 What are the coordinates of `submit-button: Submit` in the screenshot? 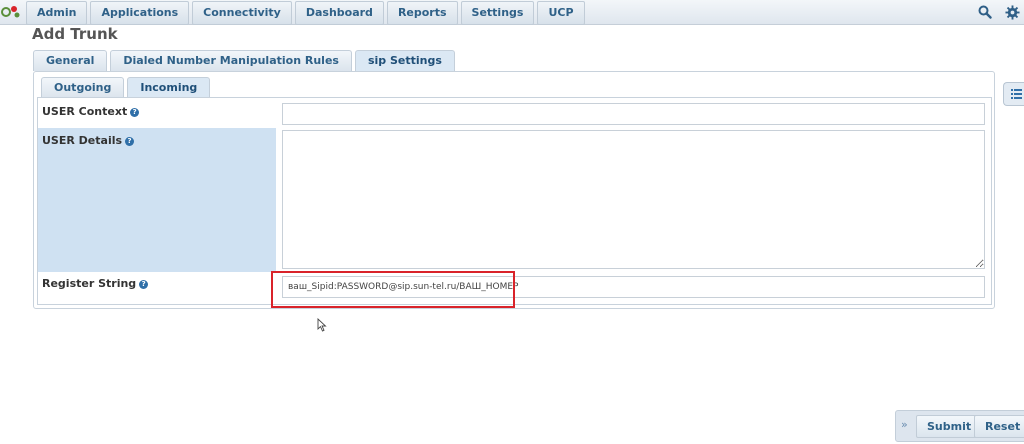 It's located at (949, 426).